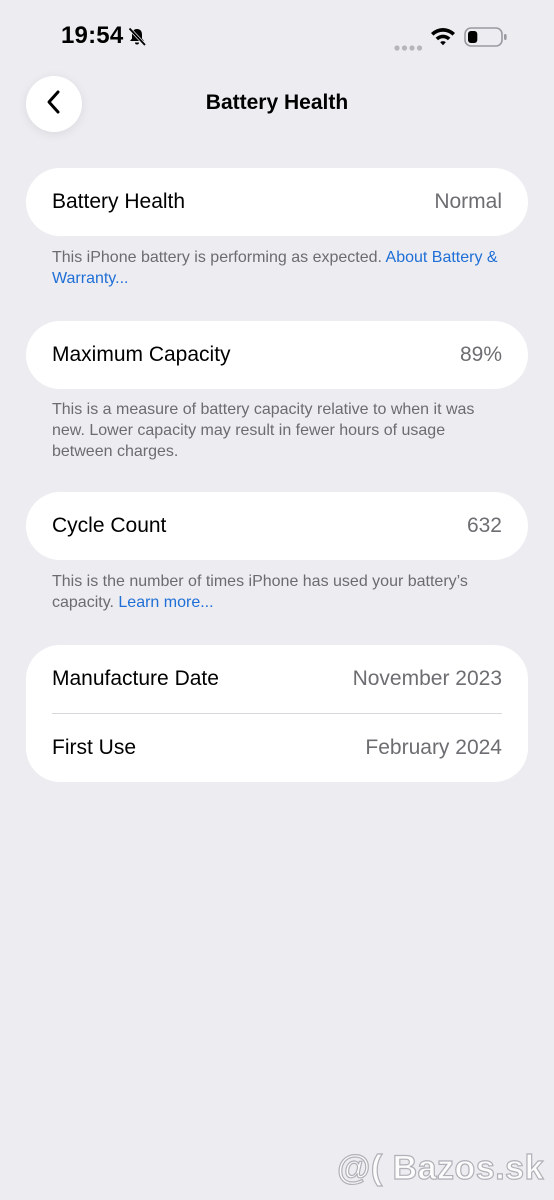 The width and height of the screenshot is (554, 1200). Describe the element at coordinates (277, 38) in the screenshot. I see `status-bar: 19:54` at that location.